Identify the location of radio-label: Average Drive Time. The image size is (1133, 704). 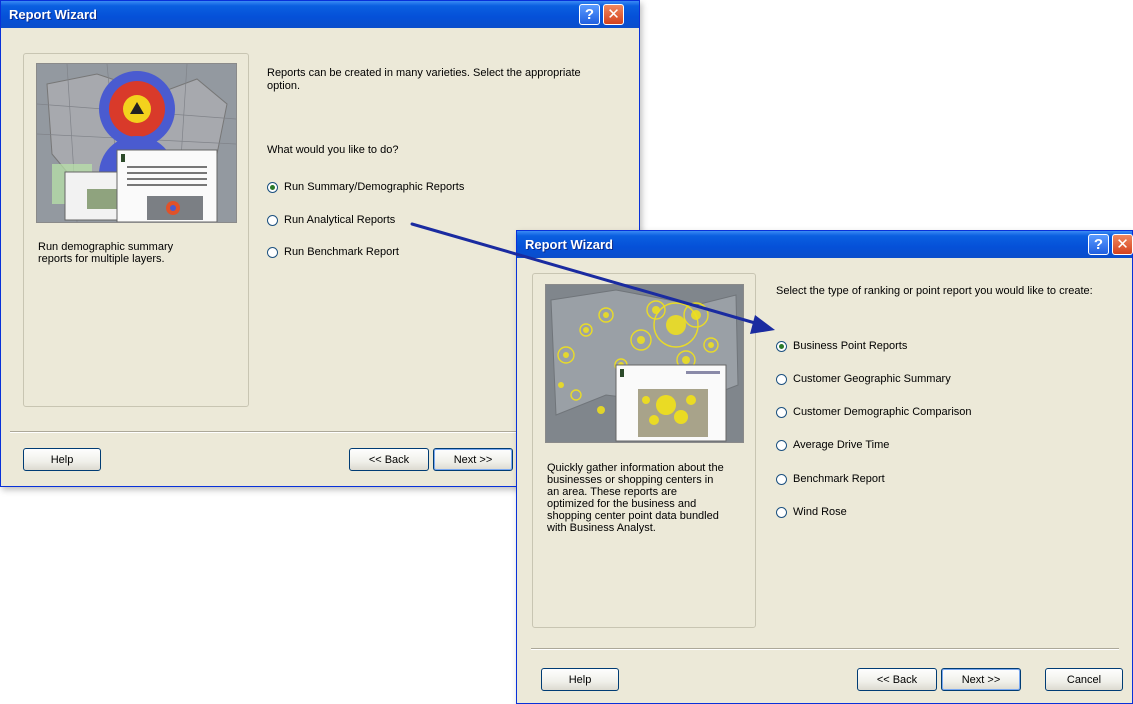
(841, 445).